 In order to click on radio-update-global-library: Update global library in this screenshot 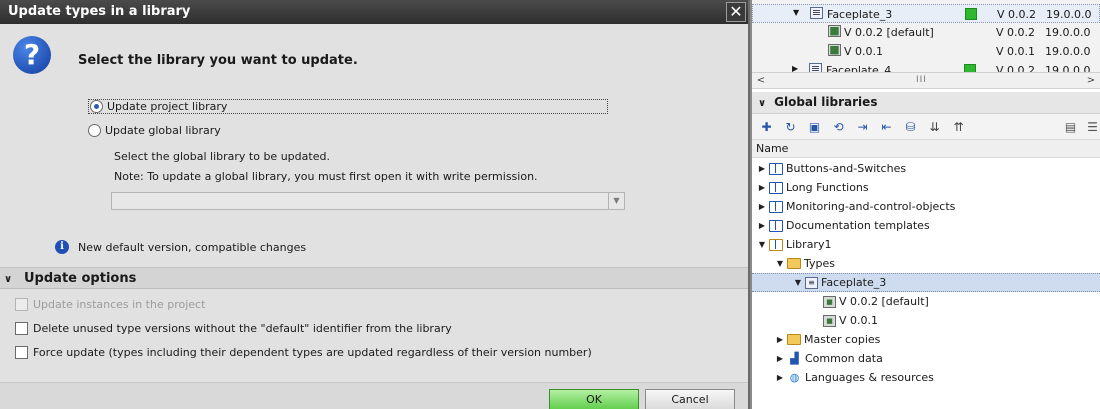, I will do `click(154, 130)`.